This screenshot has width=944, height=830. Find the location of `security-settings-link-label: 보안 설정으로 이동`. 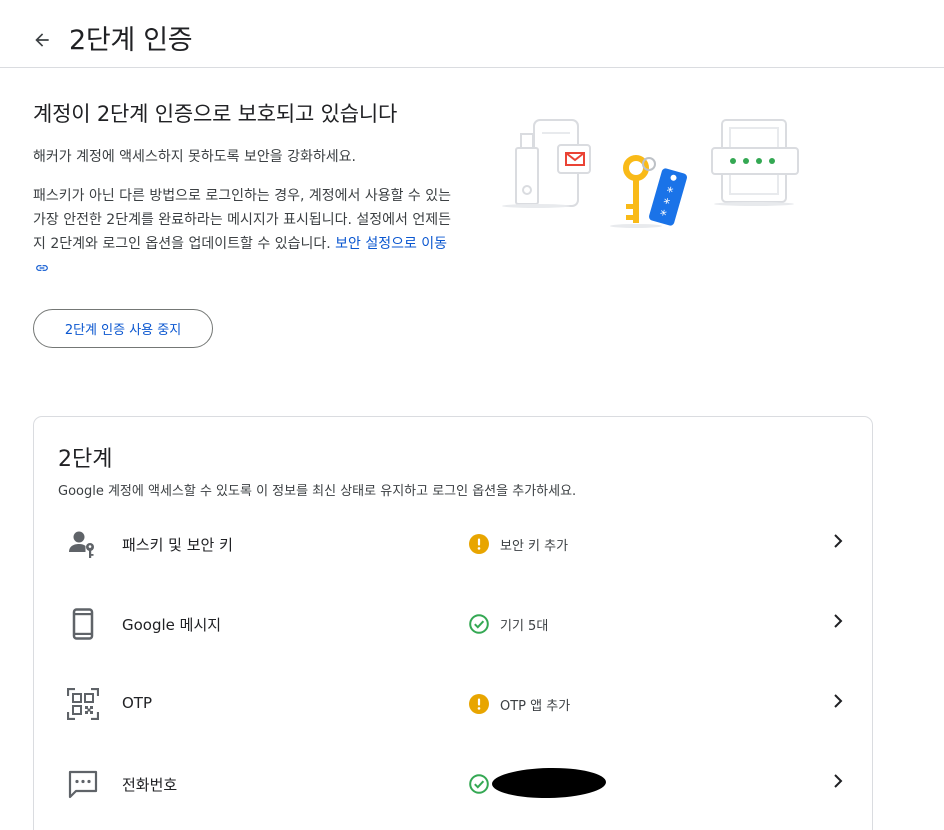

security-settings-link-label: 보안 설정으로 이동 is located at coordinates (391, 244).